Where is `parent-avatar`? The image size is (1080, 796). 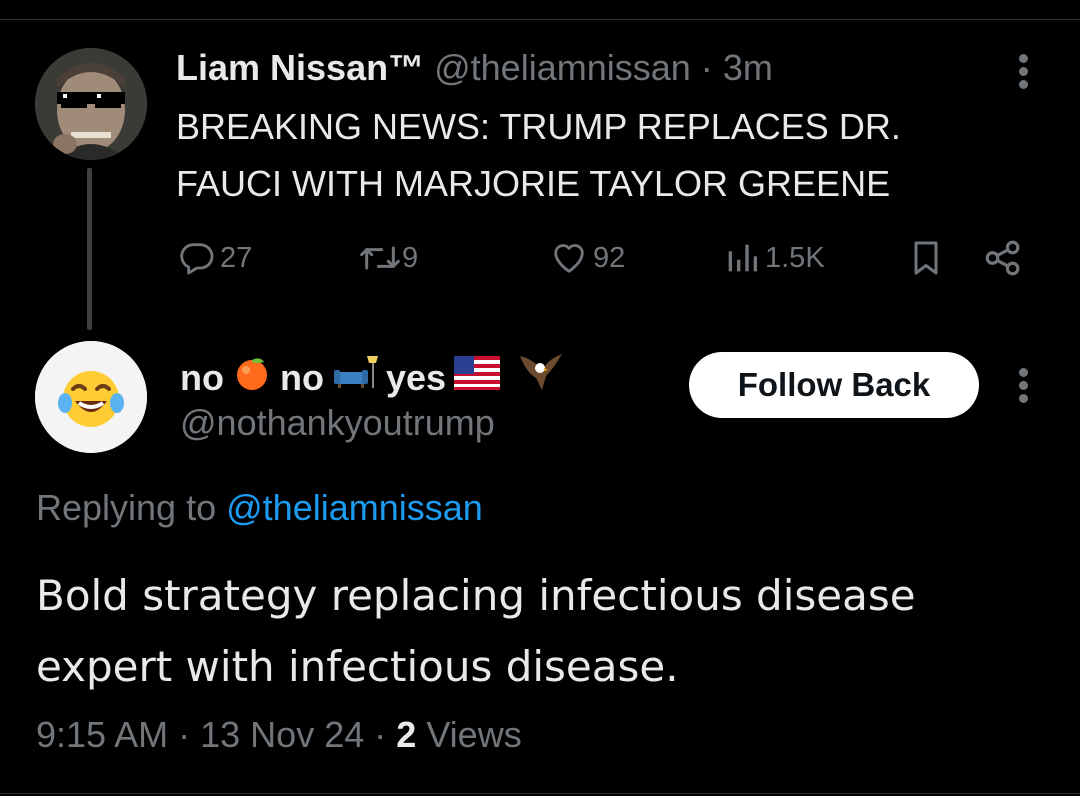 parent-avatar is located at coordinates (91, 104).